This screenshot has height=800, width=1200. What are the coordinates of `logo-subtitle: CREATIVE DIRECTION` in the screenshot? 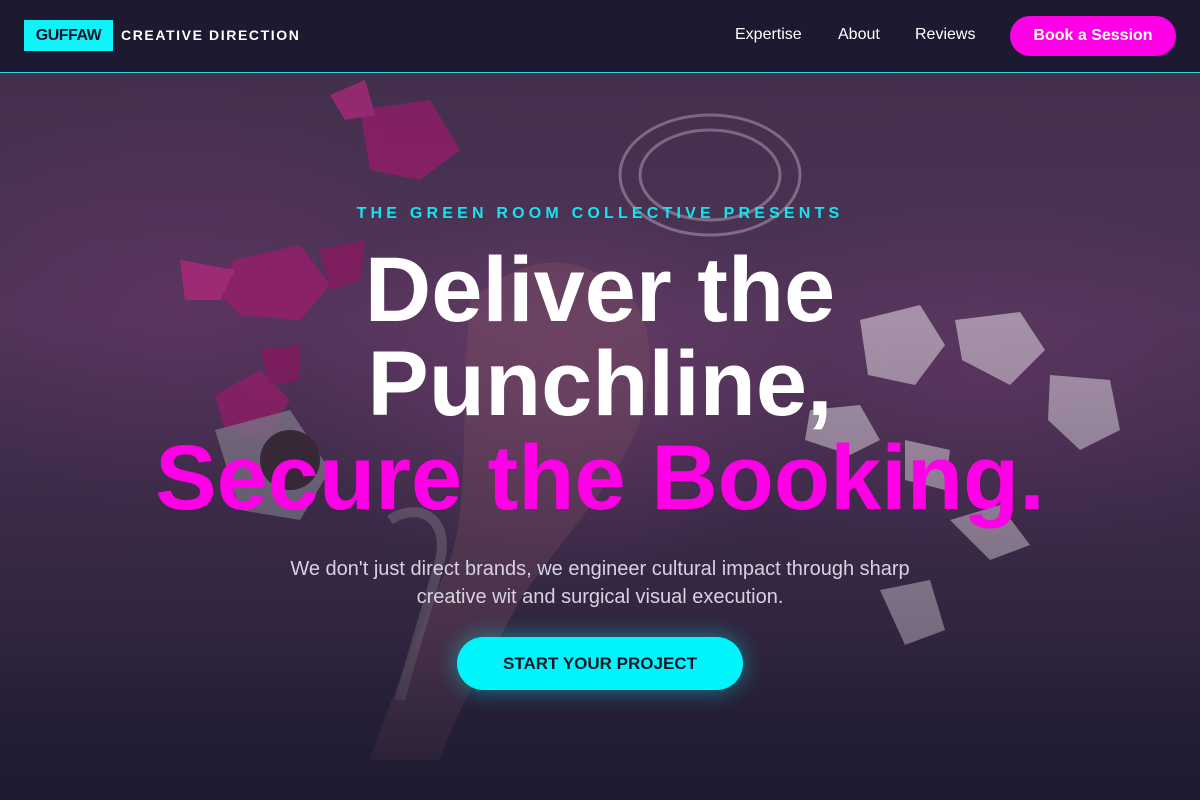 It's located at (211, 35).